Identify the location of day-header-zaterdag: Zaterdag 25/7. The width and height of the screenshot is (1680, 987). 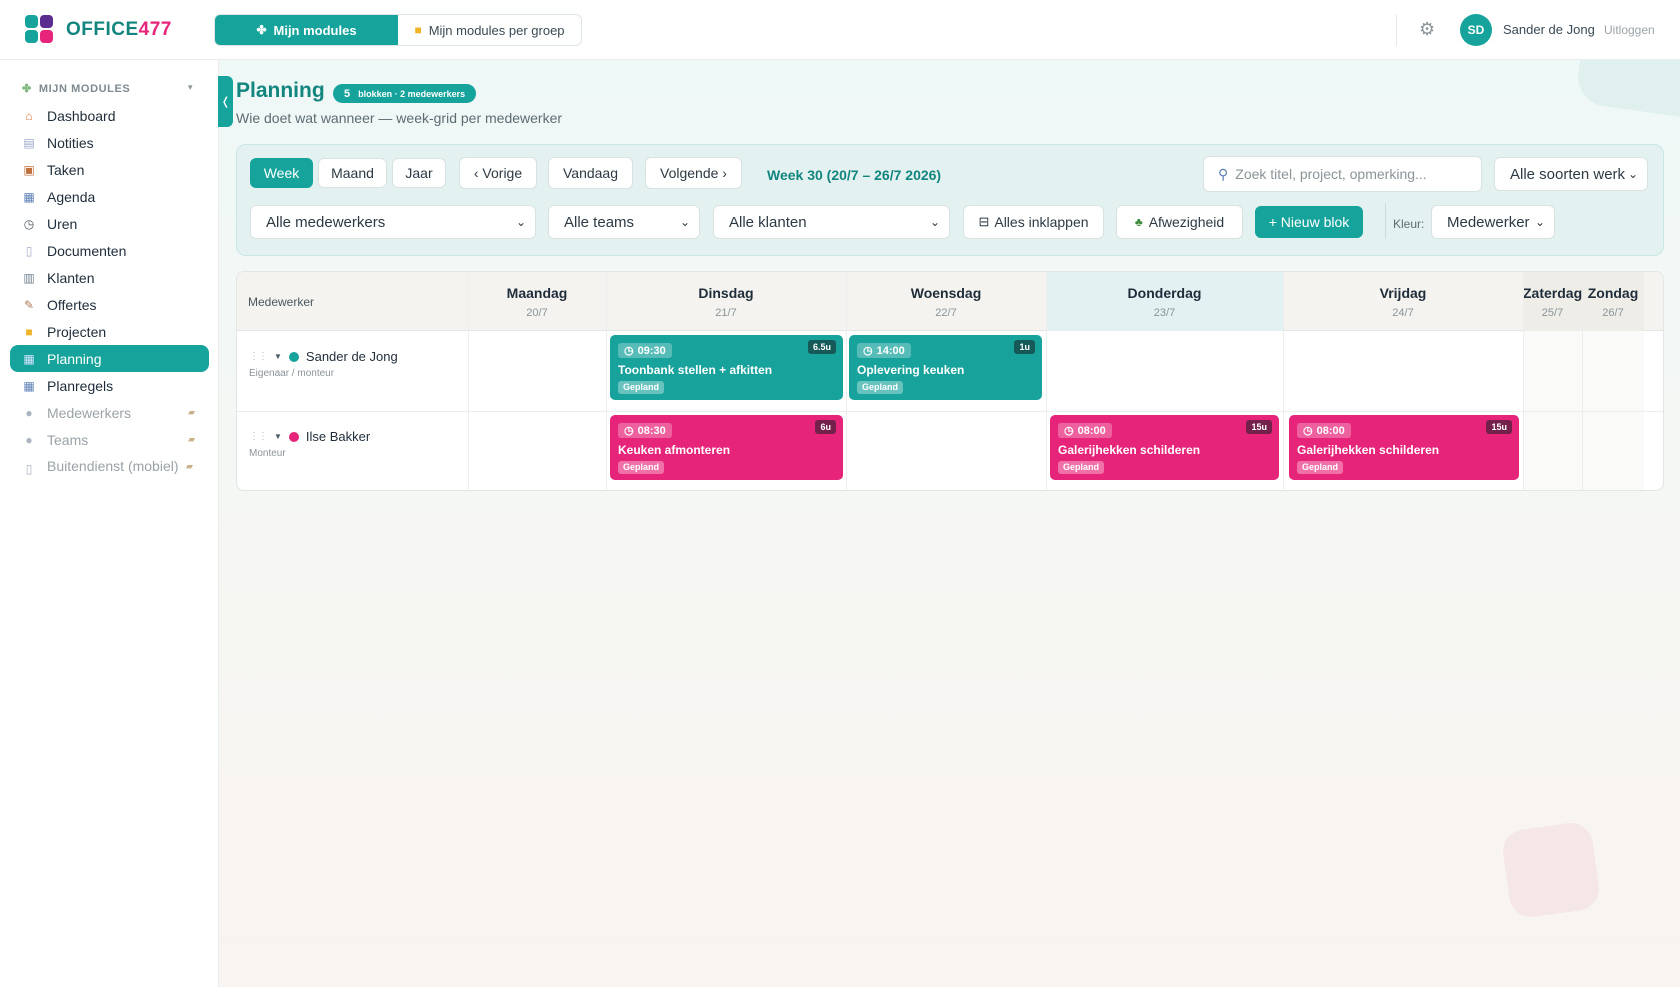
(1552, 301).